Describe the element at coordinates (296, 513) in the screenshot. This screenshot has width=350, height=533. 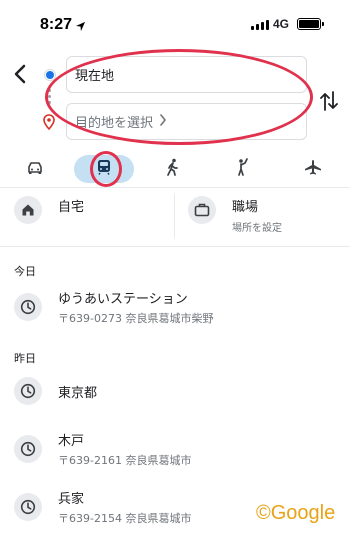
I see `google-watermark: ©Google` at that location.